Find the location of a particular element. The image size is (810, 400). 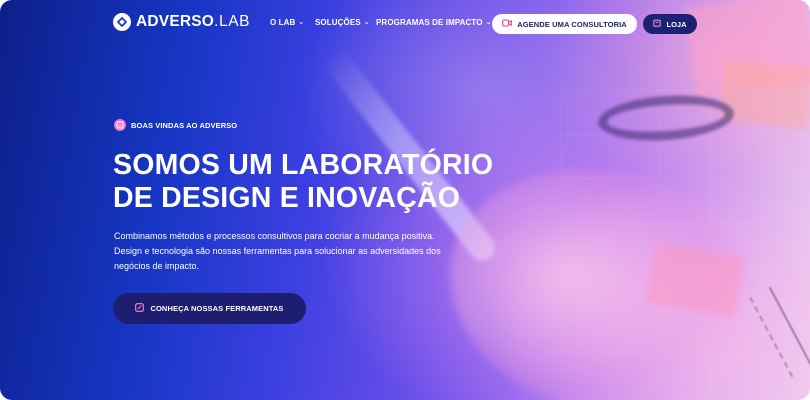

brand-name-text: ADVERSO is located at coordinates (175, 21).